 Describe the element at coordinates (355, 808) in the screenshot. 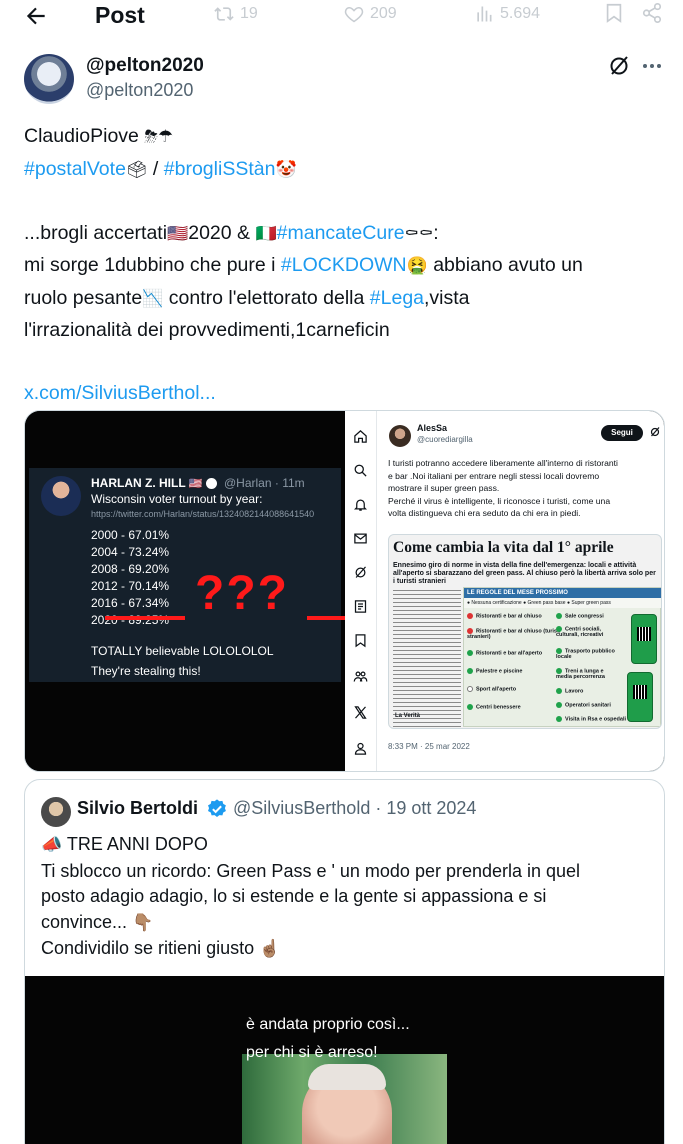

I see `quoted-author-handle: @SilviusBerthold · 19 ott 2024` at that location.